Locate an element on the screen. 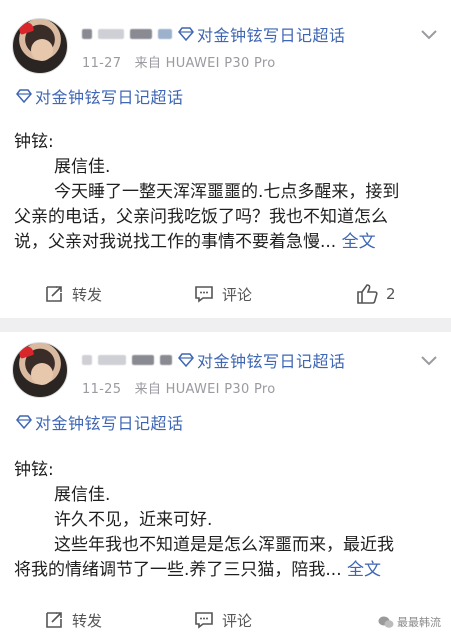 The height and width of the screenshot is (640, 451). content-line: 今天睡了一整天浑浑噩噩的.七点多醒来，接到 is located at coordinates (227, 192).